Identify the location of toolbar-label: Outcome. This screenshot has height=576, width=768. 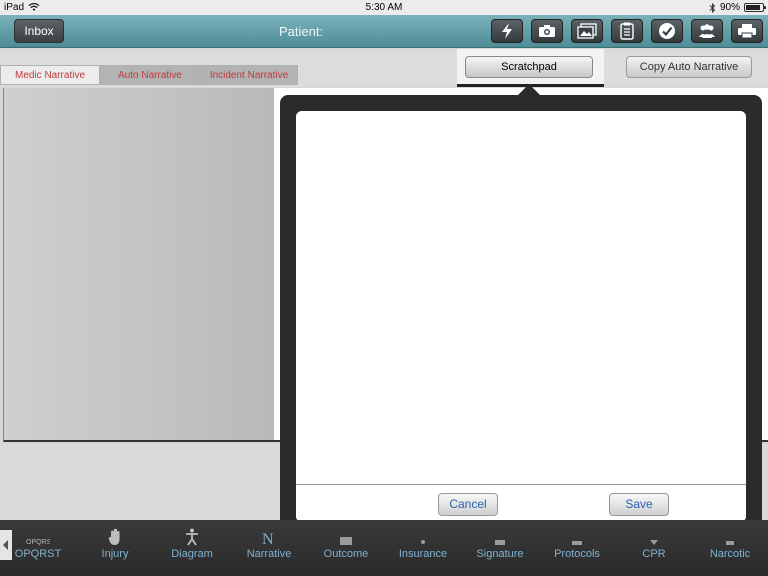
(346, 554).